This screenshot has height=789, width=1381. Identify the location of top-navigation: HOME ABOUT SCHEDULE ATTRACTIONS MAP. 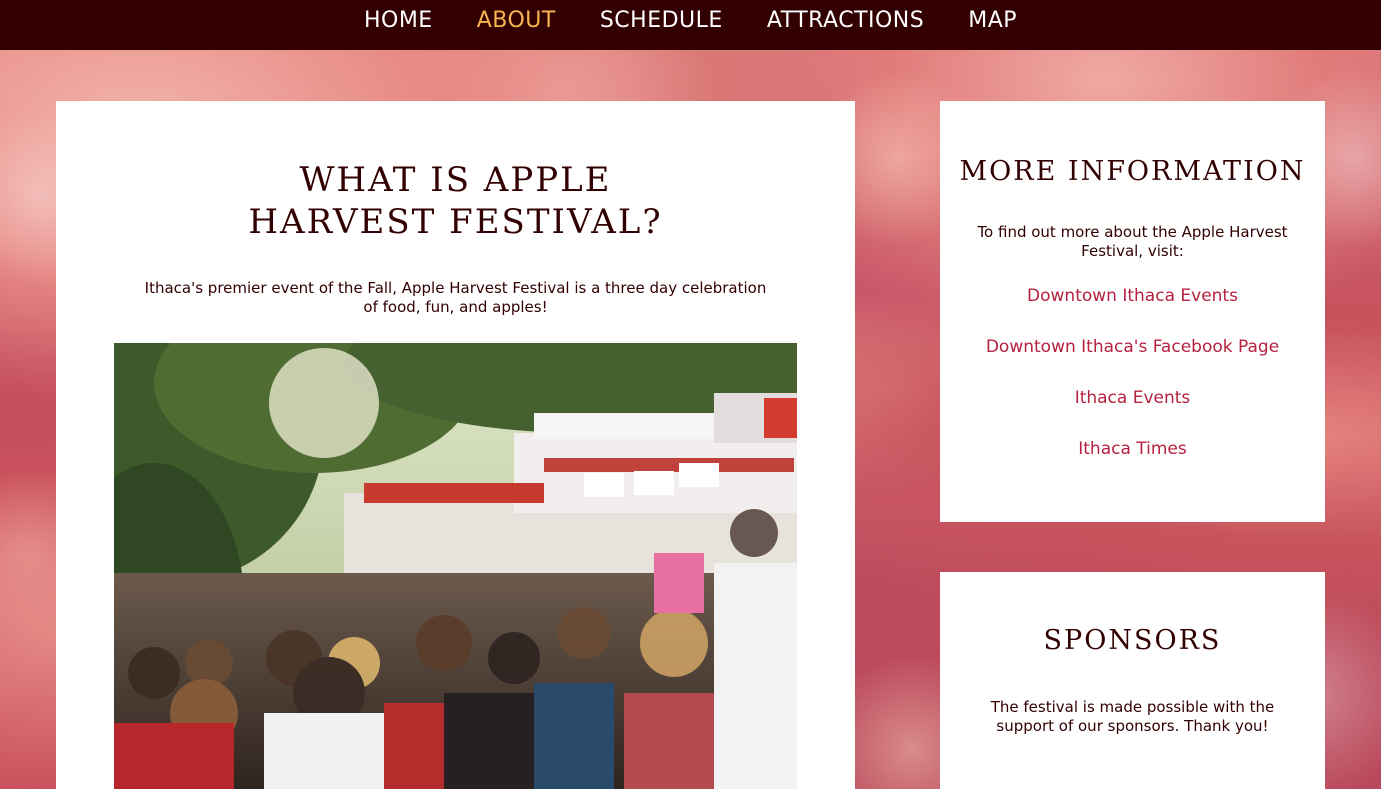
(690, 25).